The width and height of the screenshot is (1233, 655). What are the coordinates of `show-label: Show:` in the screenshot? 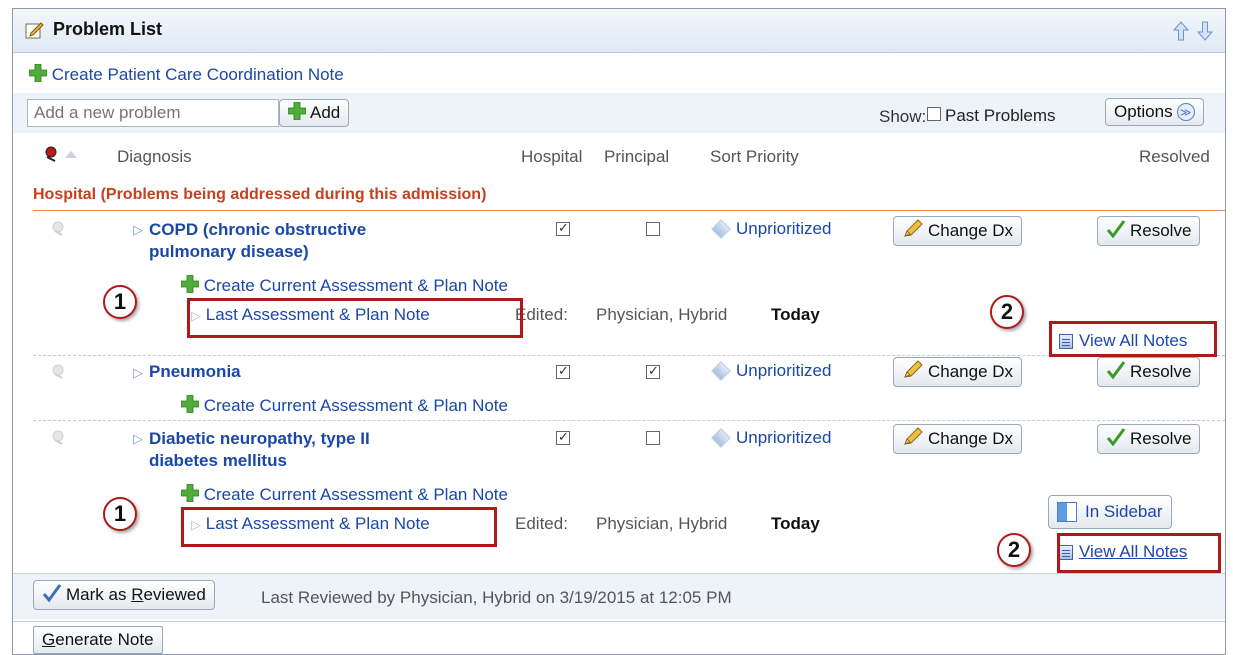 It's located at (903, 116).